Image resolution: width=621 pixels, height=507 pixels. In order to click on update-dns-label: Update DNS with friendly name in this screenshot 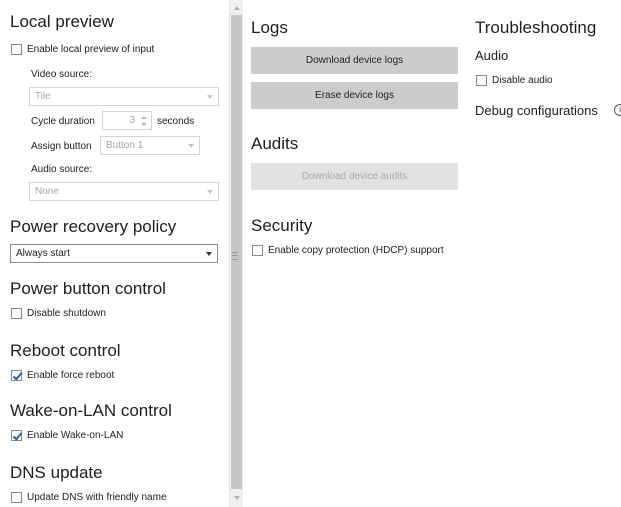, I will do `click(97, 497)`.